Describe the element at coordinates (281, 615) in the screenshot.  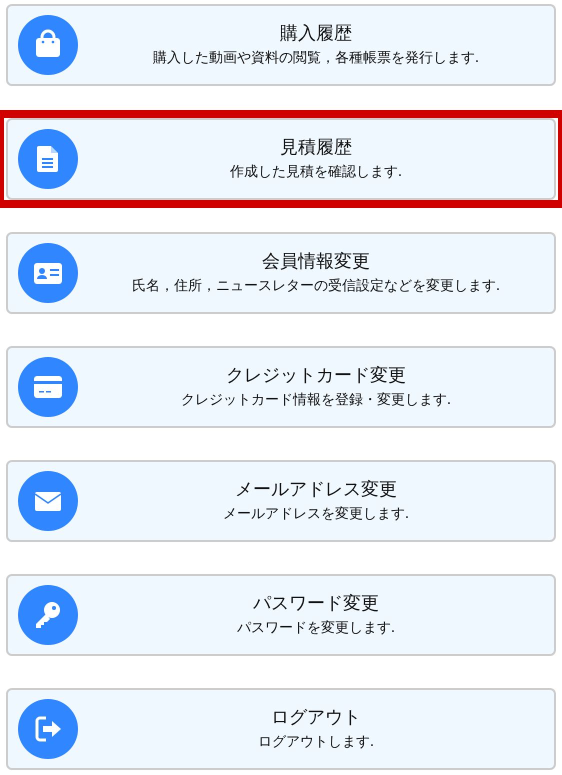
I see `menu-card: パスワード変更 パスワードを変更します.` at that location.